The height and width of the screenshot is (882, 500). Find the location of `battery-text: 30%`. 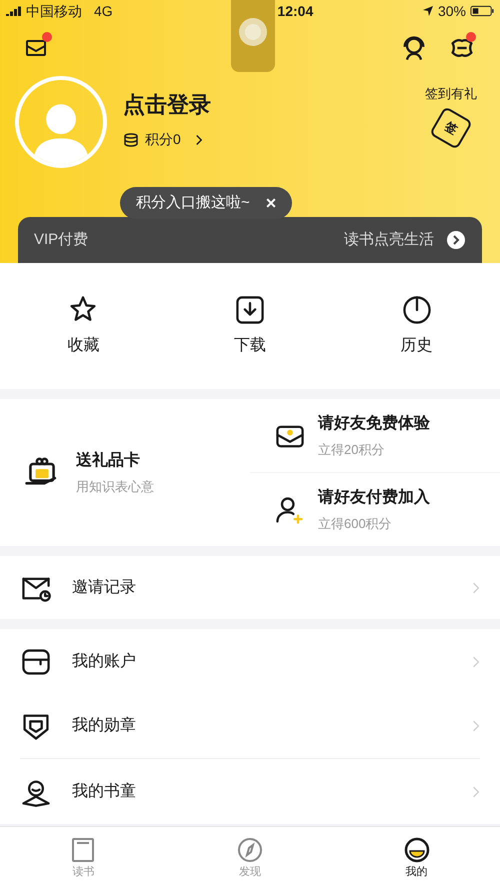

battery-text: 30% is located at coordinates (452, 11).